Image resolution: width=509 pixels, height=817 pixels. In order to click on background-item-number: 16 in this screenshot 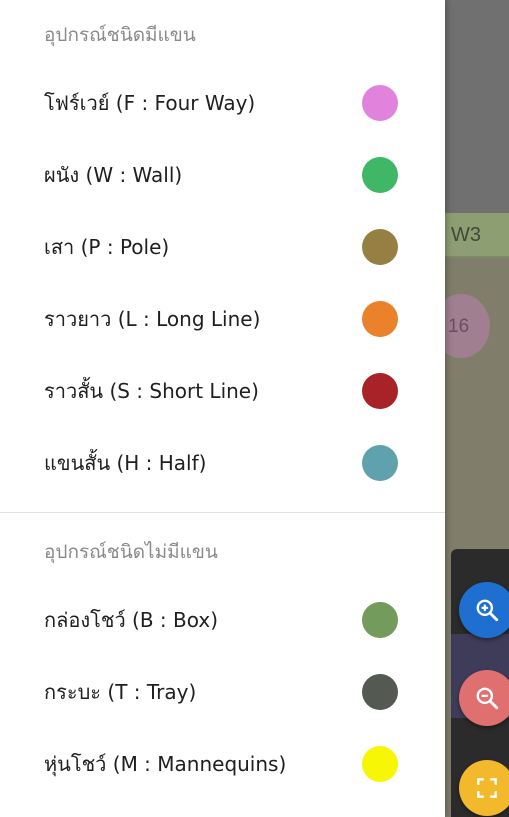, I will do `click(459, 326)`.